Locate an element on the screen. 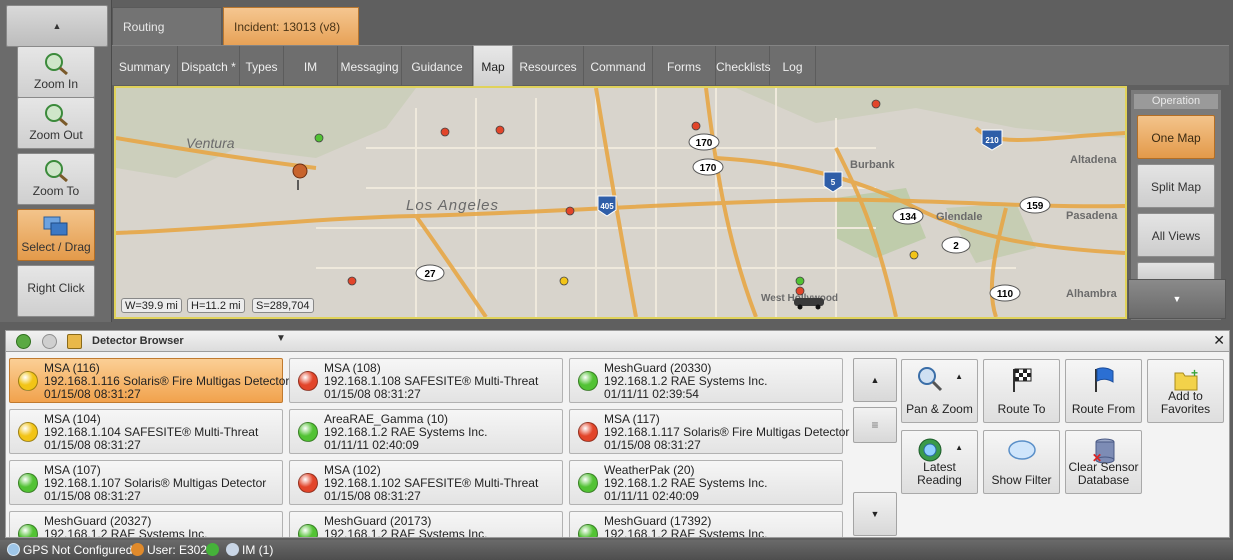  tab-types: Types is located at coordinates (262, 66).